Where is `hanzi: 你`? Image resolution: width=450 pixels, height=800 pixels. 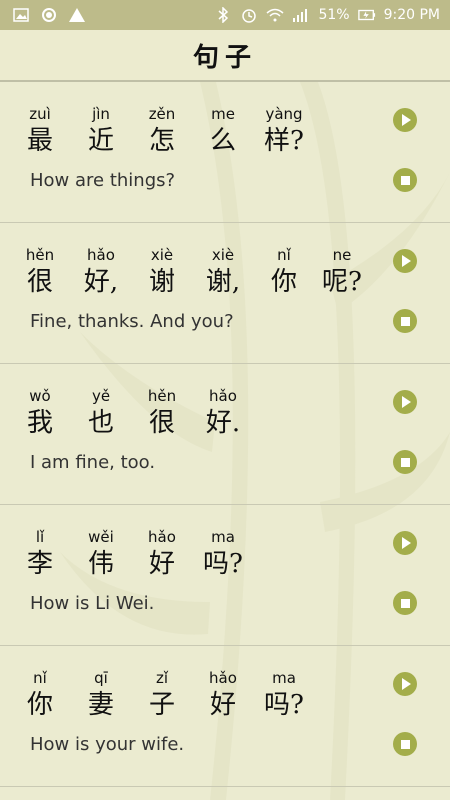 hanzi: 你 is located at coordinates (39, 705).